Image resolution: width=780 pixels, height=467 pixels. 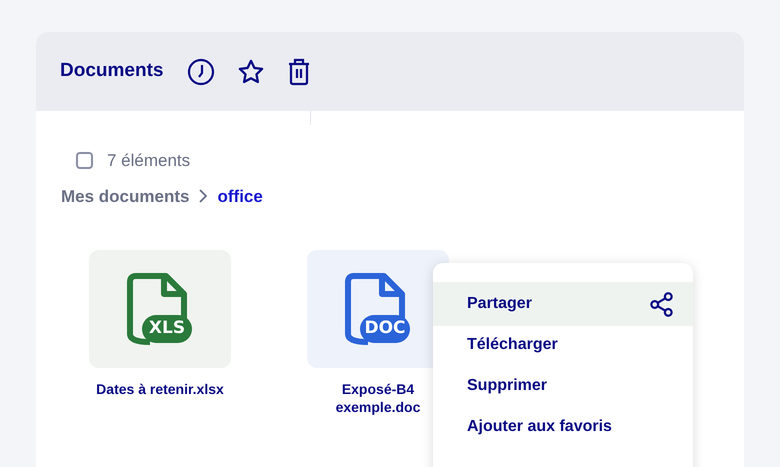 What do you see at coordinates (563, 427) in the screenshot?
I see `menu-item: Ajouter aux favoris` at bounding box center [563, 427].